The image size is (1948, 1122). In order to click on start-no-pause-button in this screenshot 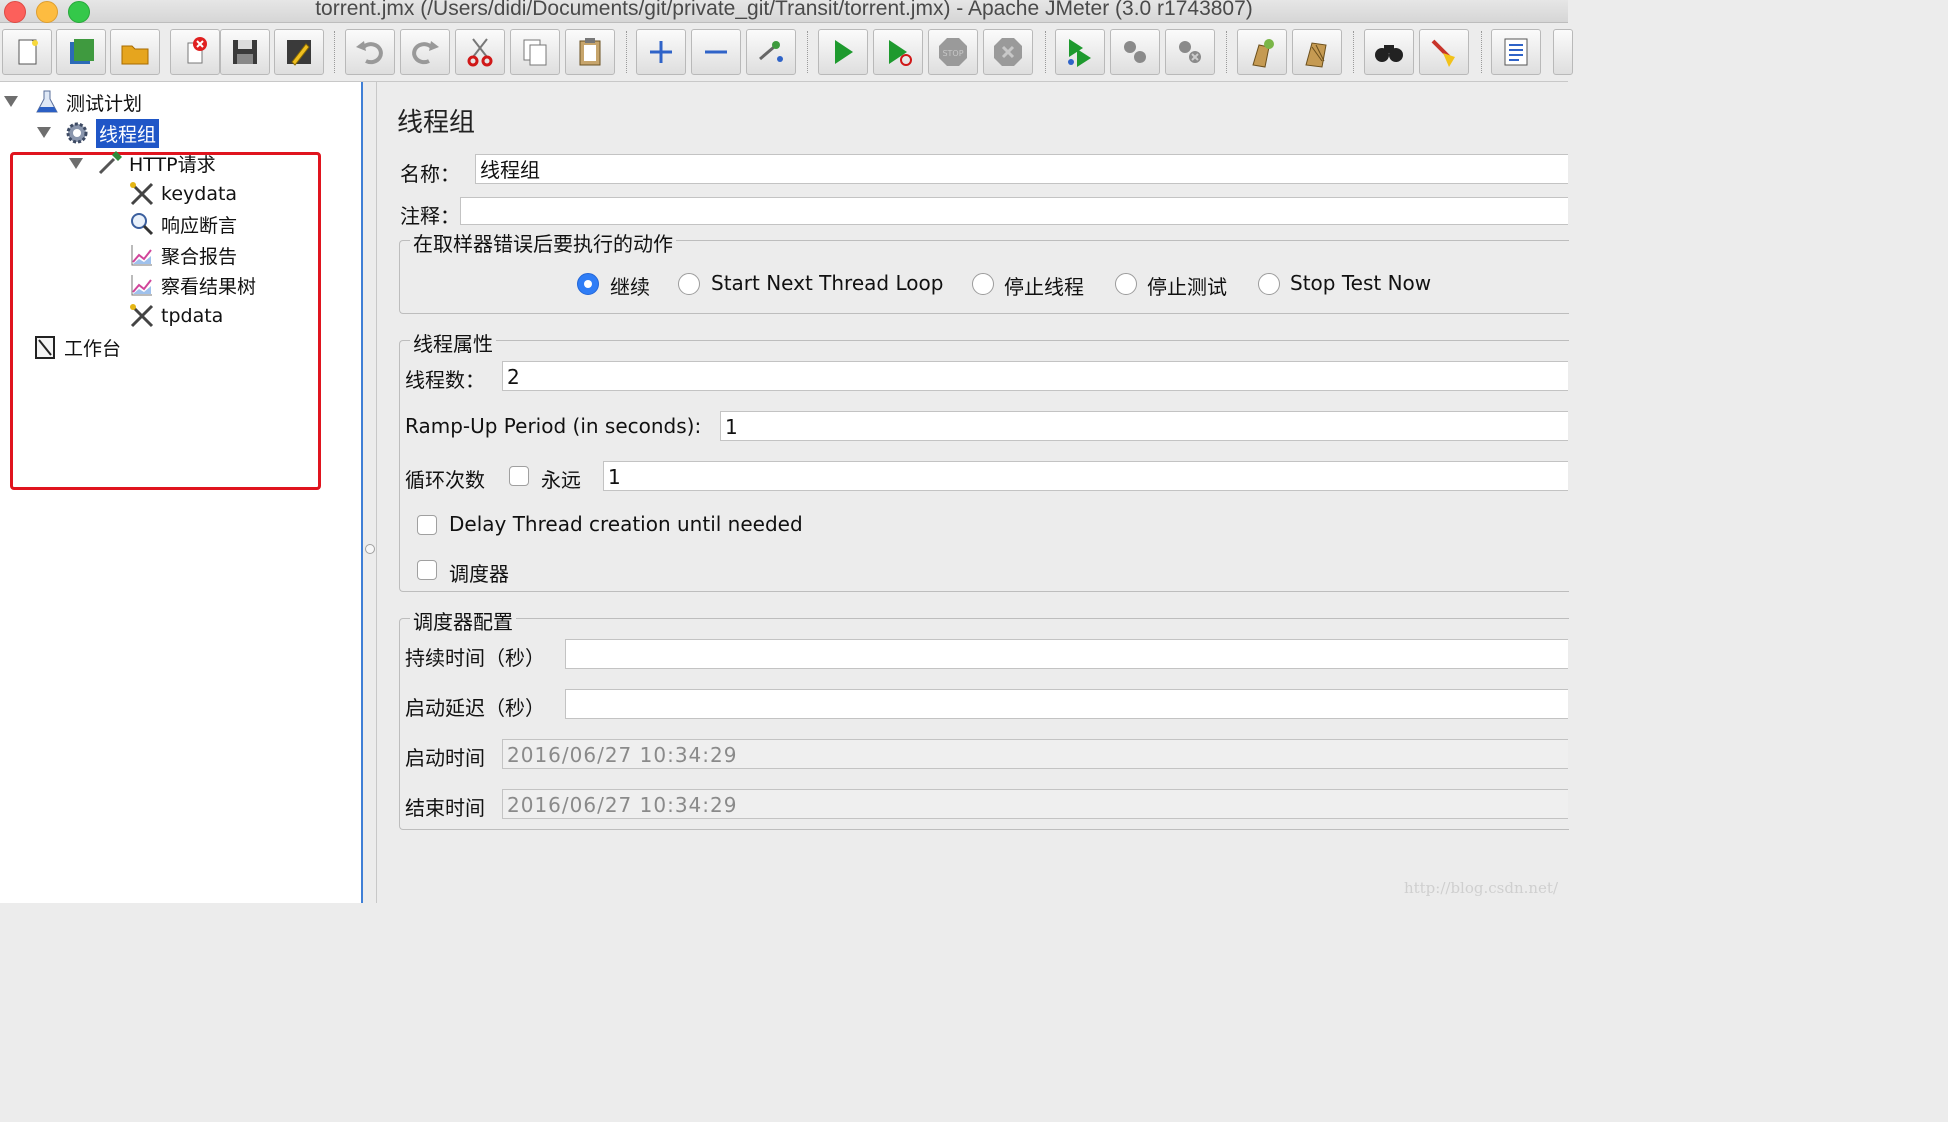, I will do `click(898, 52)`.